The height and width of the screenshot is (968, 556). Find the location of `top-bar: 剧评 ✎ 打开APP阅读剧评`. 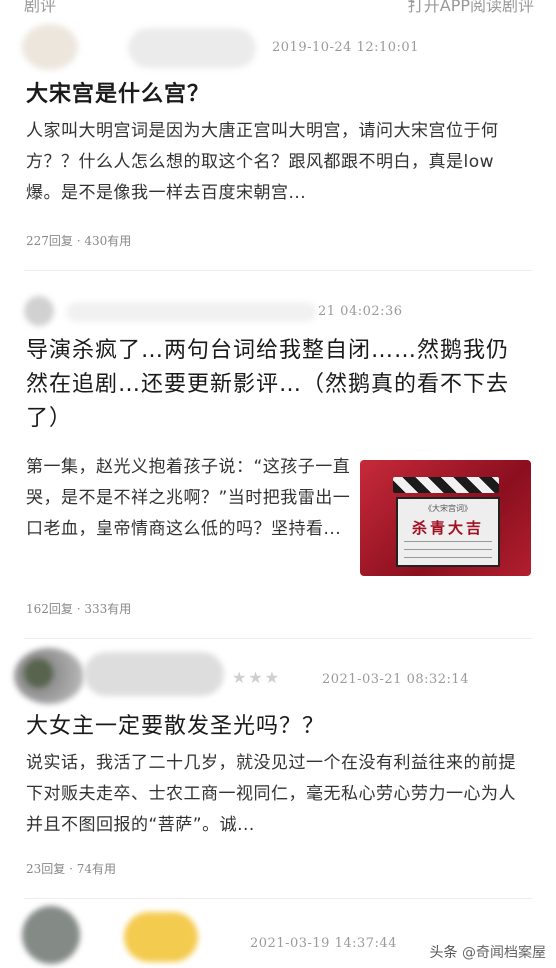

top-bar: 剧评 ✎ 打开APP阅读剧评 is located at coordinates (278, 7).